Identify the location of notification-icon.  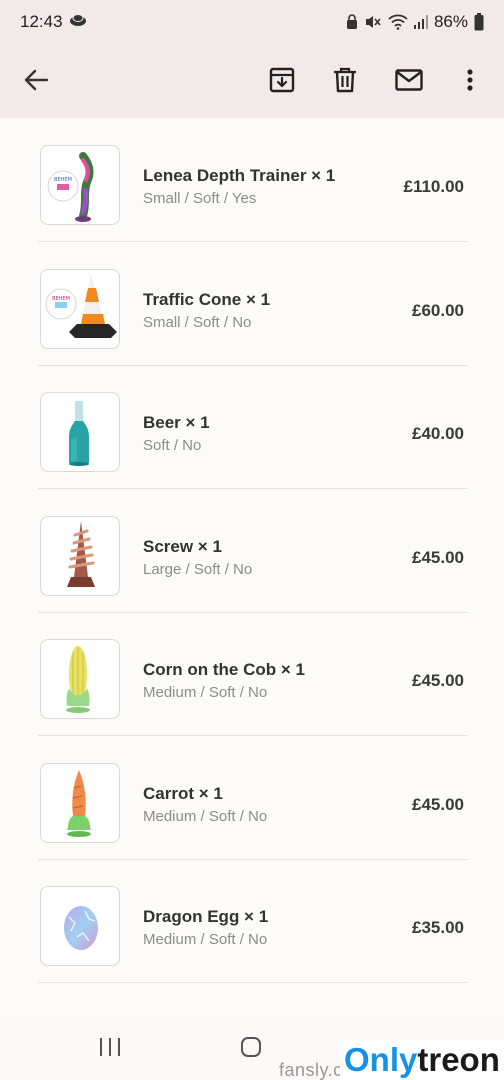
(78, 22).